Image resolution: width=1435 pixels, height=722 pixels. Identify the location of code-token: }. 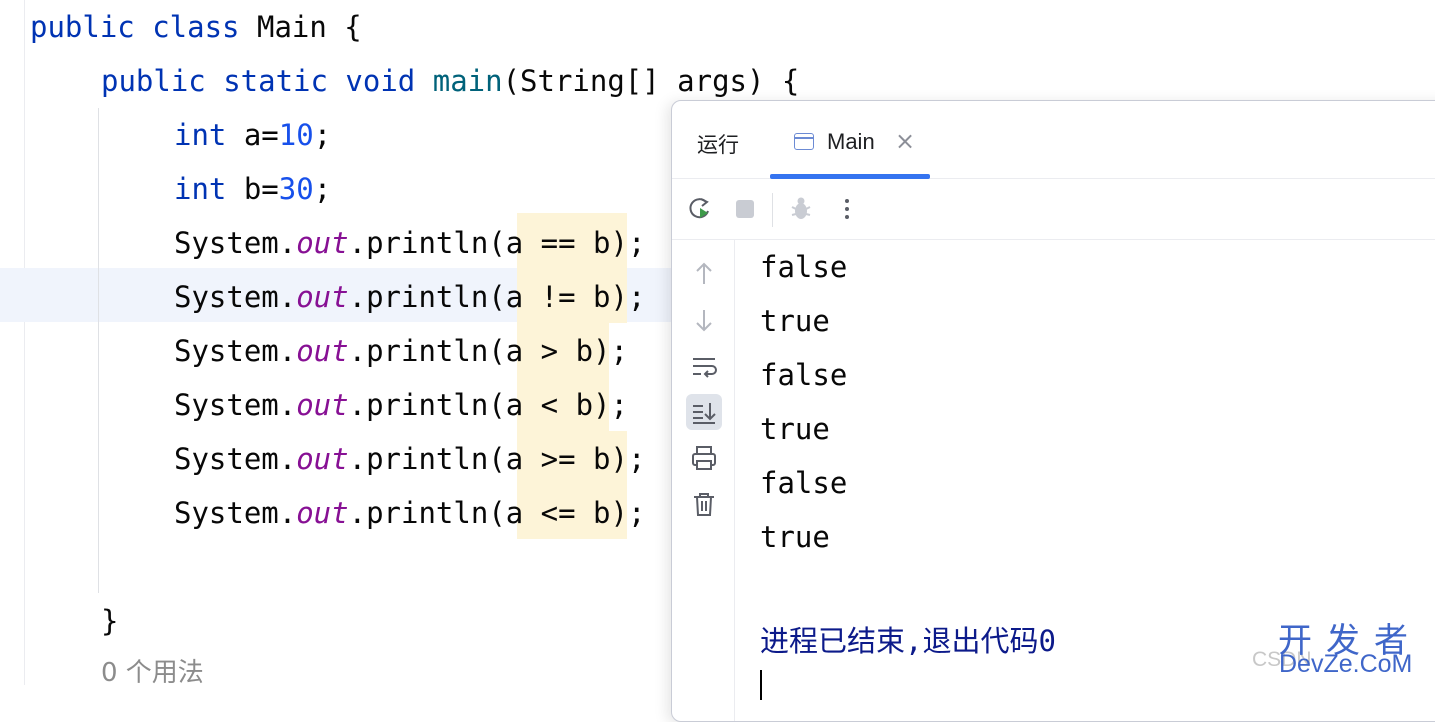
(110, 621).